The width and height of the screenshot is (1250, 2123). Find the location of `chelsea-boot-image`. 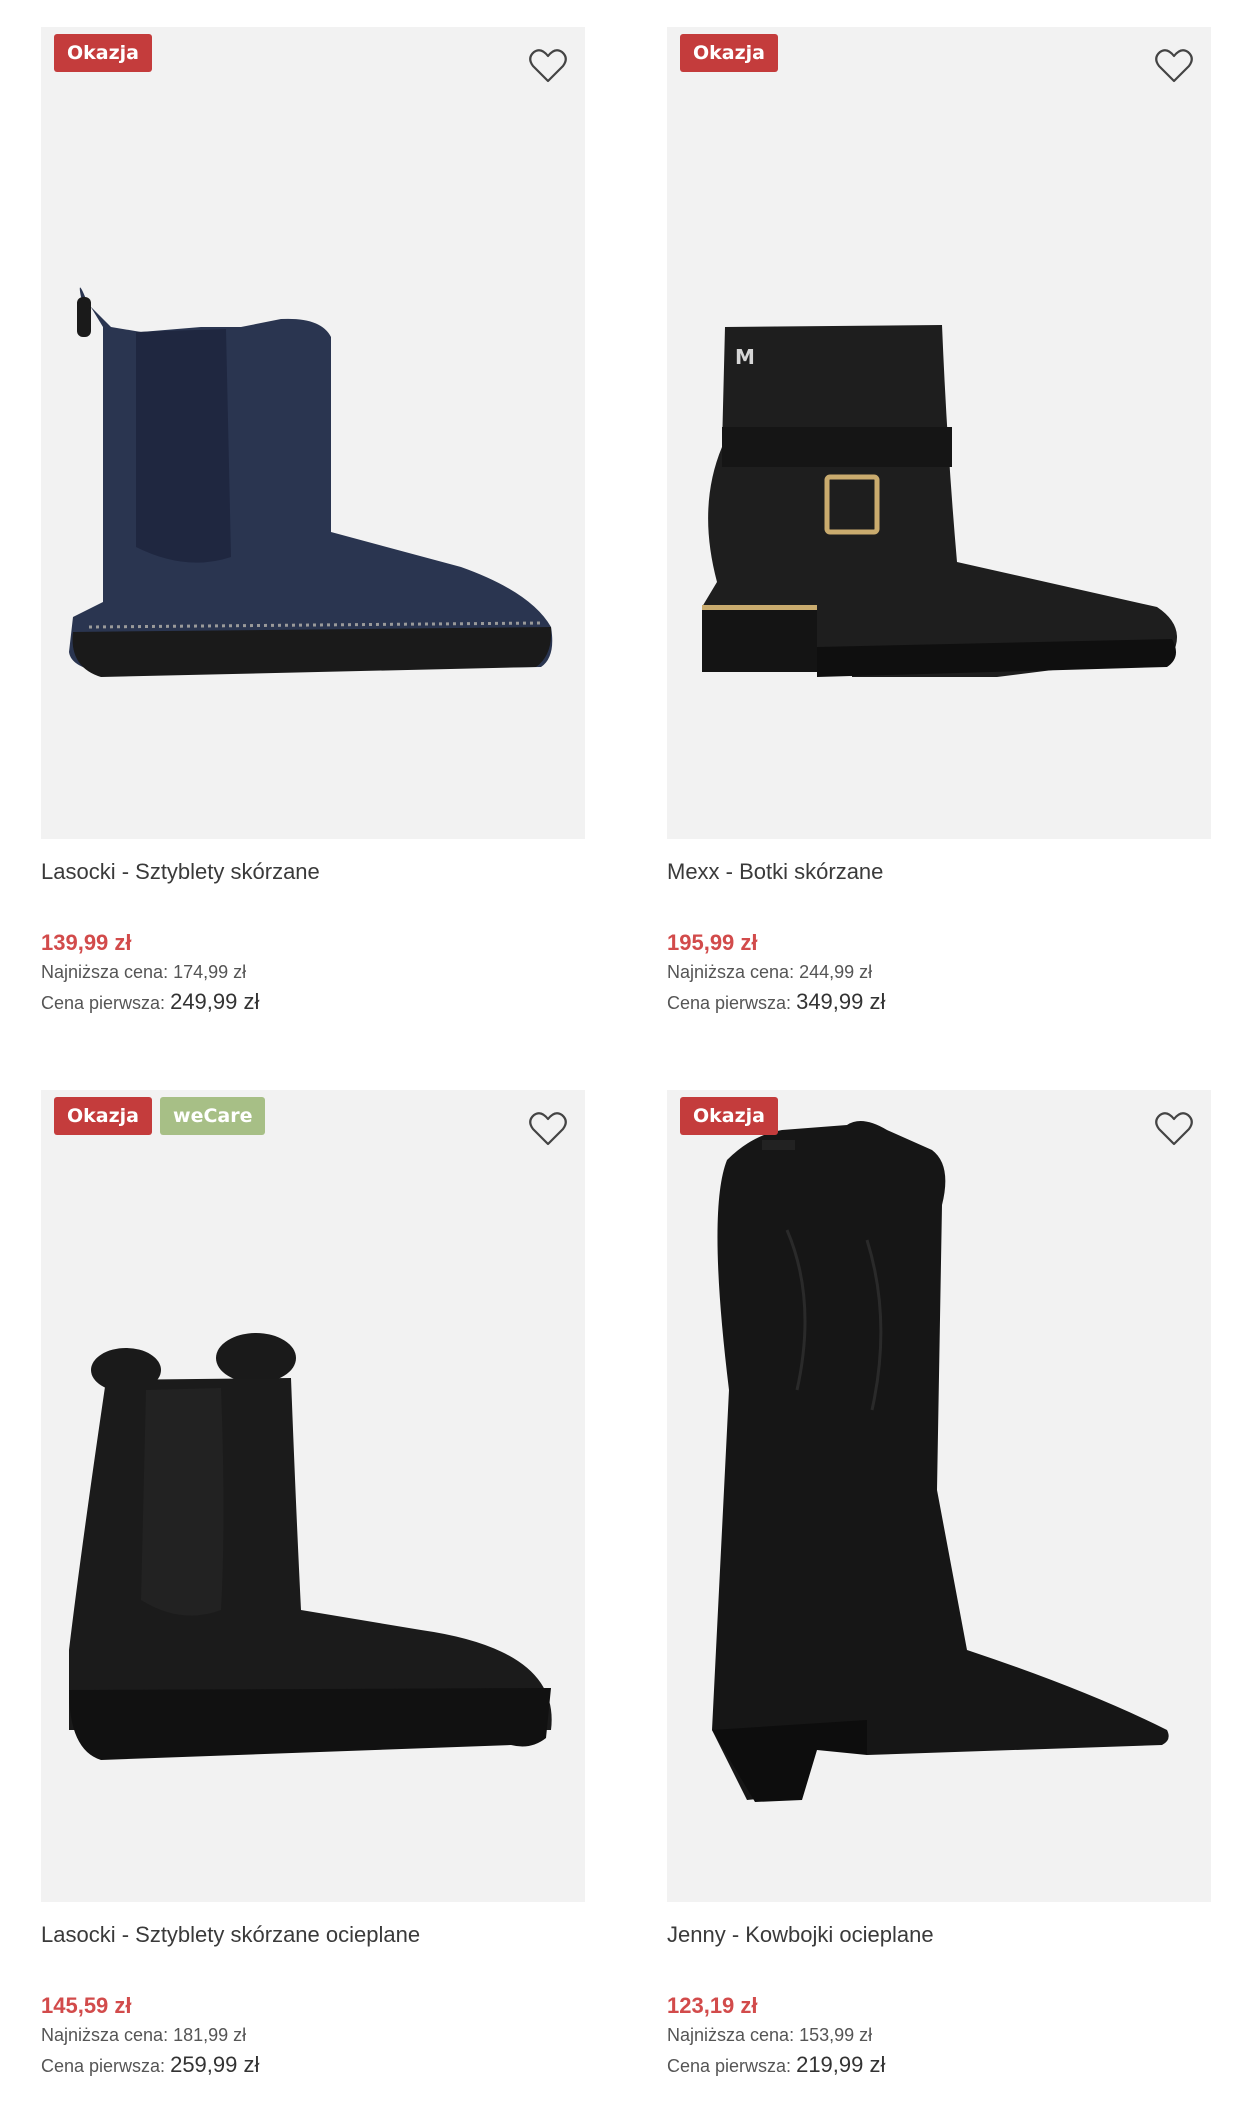

chelsea-boot-image is located at coordinates (311, 482).